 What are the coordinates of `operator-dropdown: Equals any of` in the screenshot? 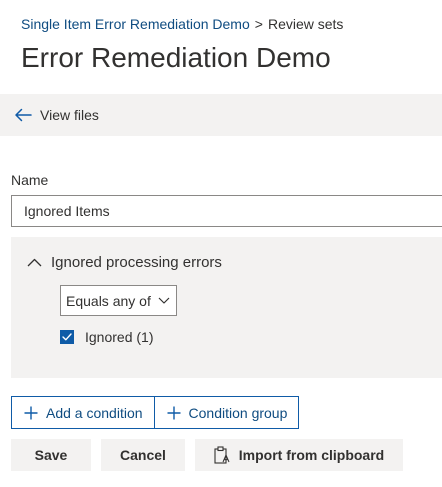 It's located at (118, 300).